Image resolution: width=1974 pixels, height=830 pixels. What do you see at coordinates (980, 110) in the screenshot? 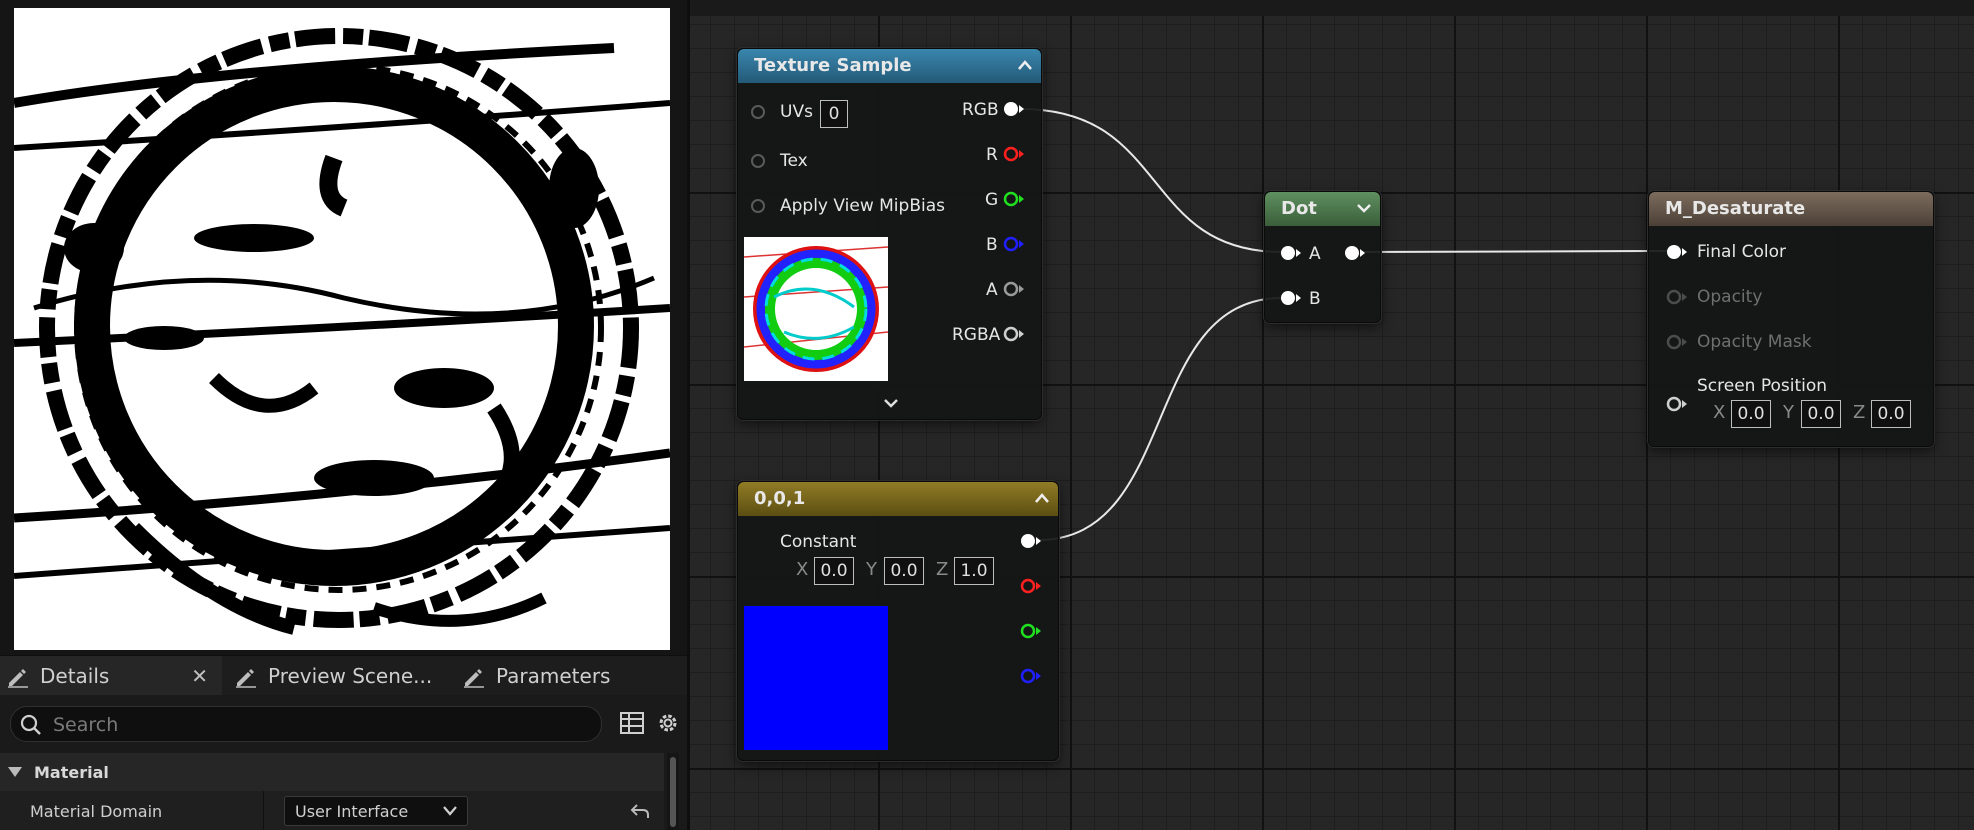
I see `pin-rgb-label: RGB` at bounding box center [980, 110].